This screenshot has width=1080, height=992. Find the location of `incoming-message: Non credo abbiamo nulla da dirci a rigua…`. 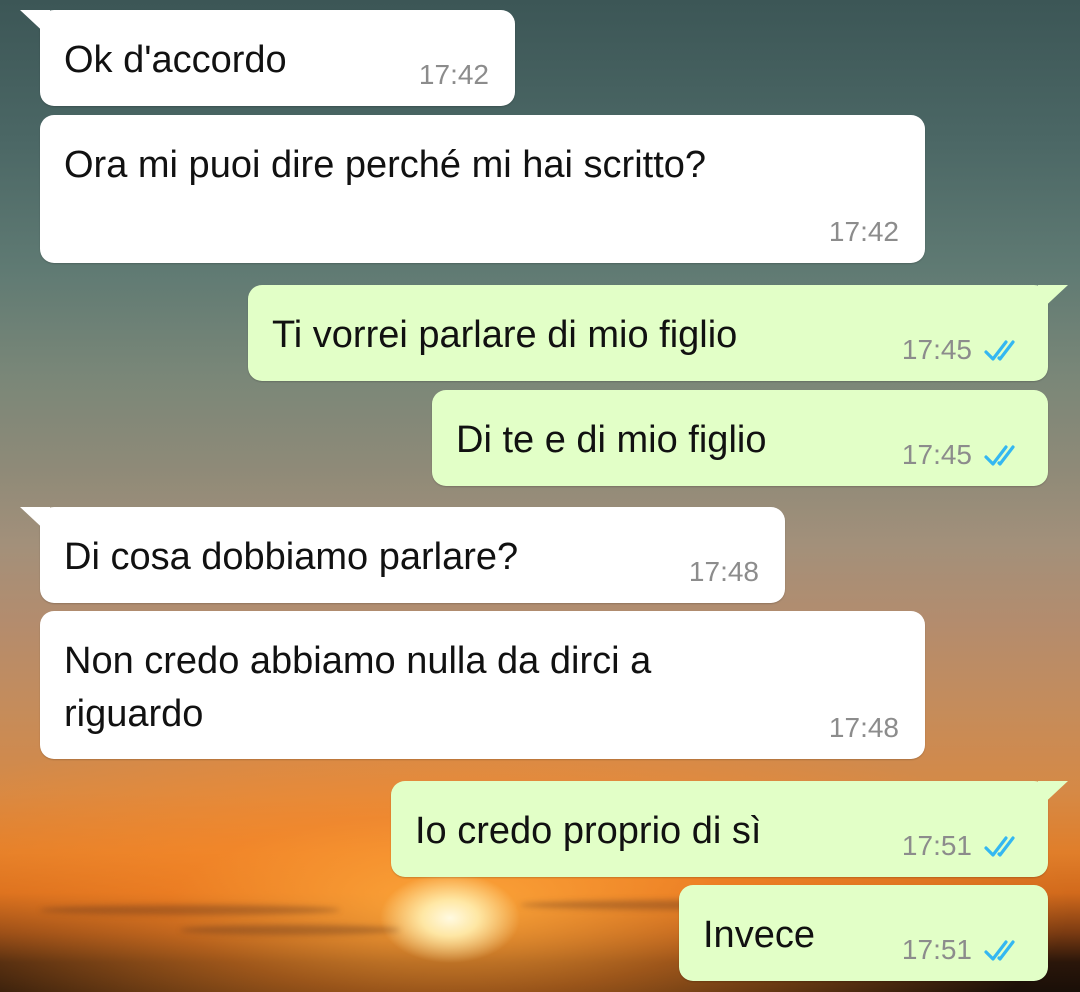

incoming-message: Non credo abbiamo nulla da dirci a rigua… is located at coordinates (482, 685).